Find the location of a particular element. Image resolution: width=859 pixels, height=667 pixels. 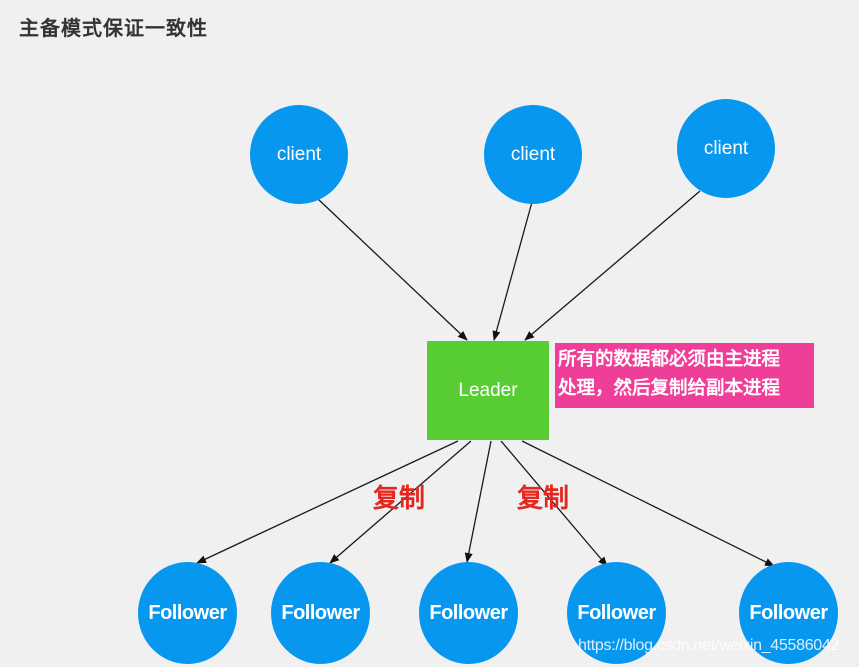

follower-node-3: Follower is located at coordinates (468, 613).